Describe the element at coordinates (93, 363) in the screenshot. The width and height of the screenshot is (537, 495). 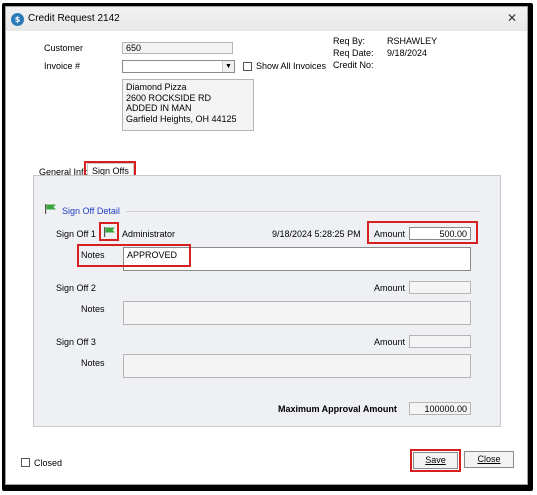
I see `sign-off-3-notes-label: Notes` at that location.